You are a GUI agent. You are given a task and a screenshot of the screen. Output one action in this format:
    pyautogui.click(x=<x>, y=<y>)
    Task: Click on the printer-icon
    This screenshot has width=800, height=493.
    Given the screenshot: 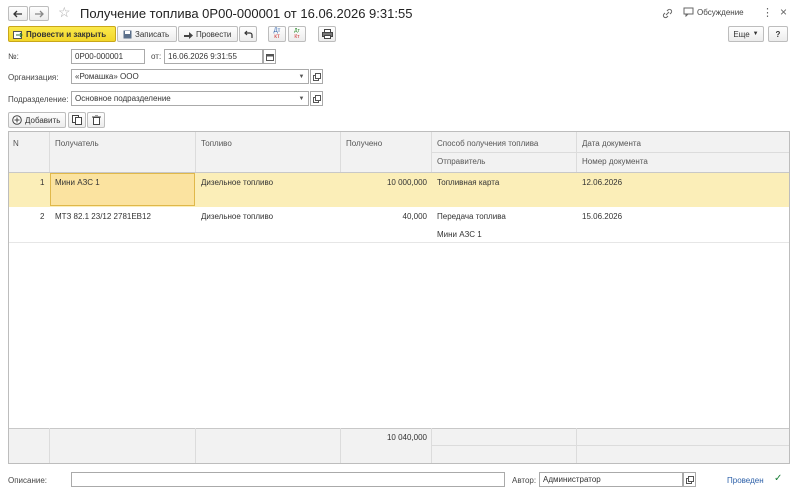 What is the action you would take?
    pyautogui.click(x=327, y=34)
    